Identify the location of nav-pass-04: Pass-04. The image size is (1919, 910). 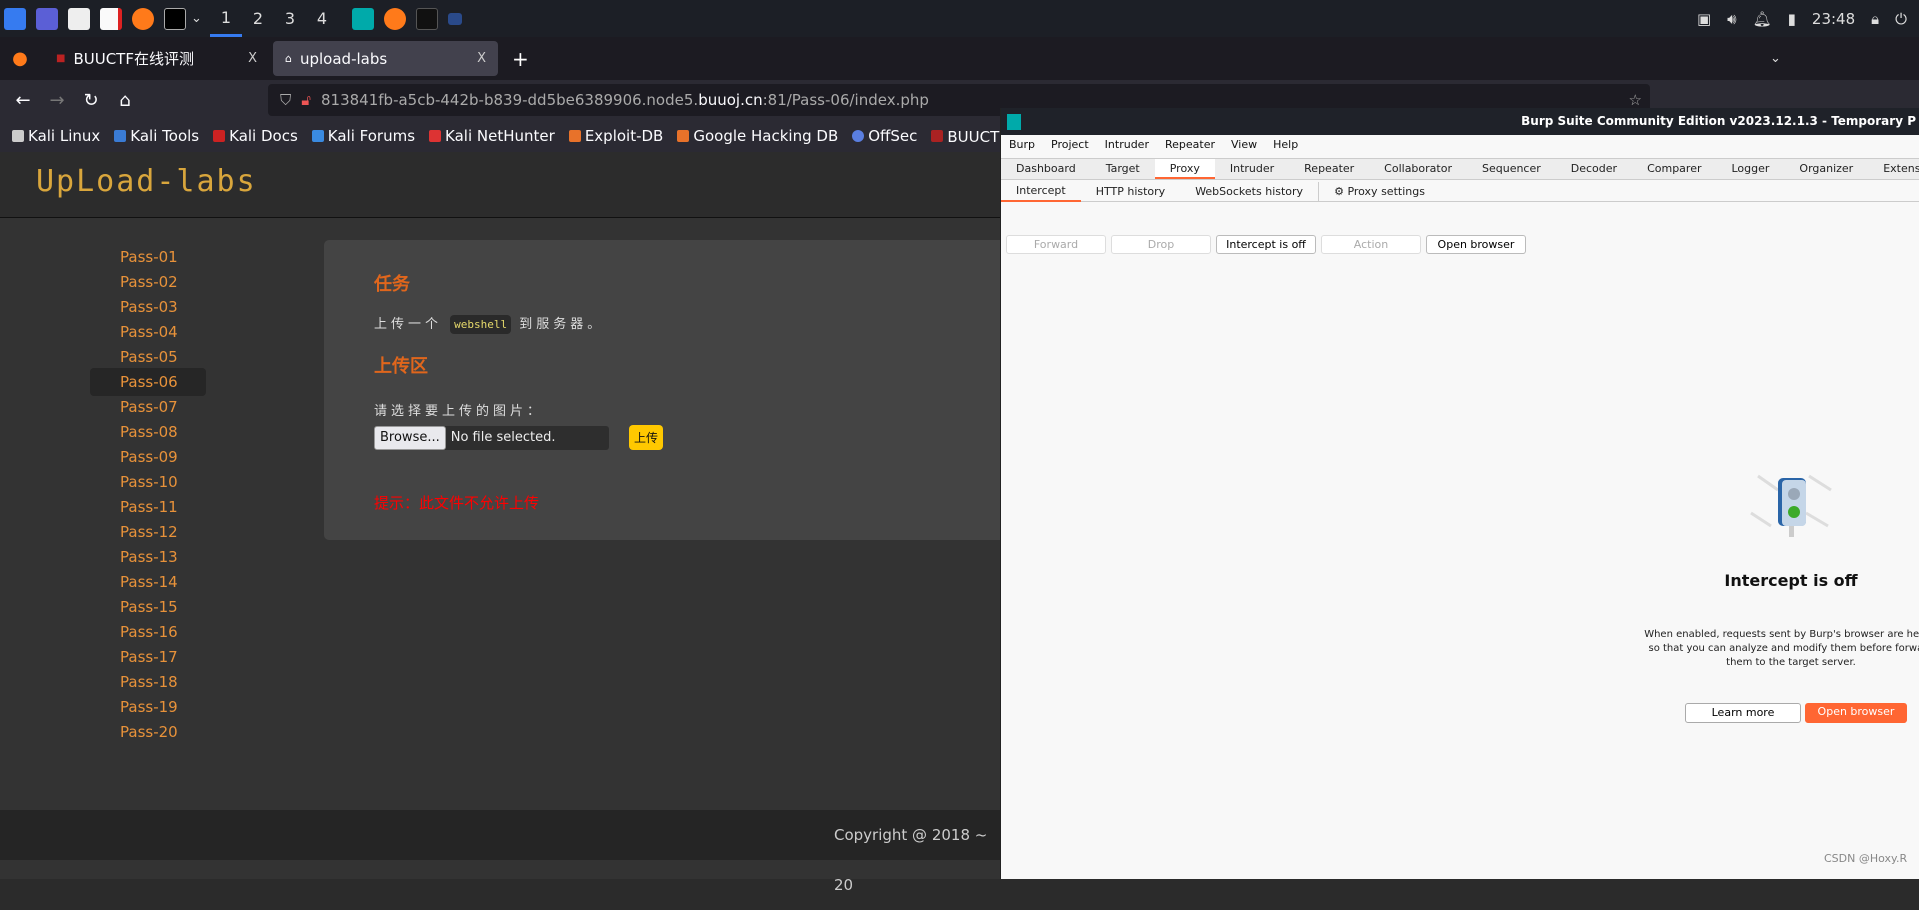
(149, 332).